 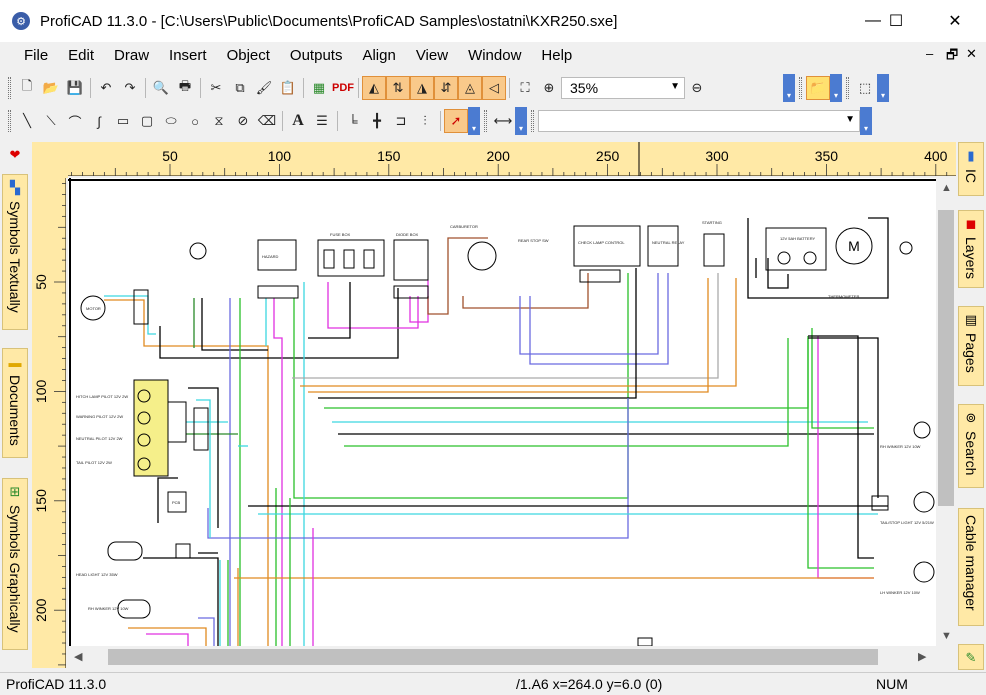 What do you see at coordinates (946, 358) in the screenshot?
I see `vertical-scroll-thumb` at bounding box center [946, 358].